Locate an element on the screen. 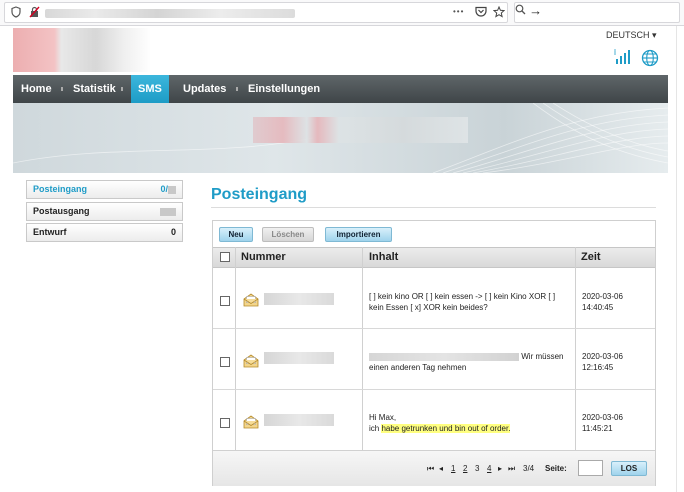  nav-home: Home is located at coordinates (36, 89).